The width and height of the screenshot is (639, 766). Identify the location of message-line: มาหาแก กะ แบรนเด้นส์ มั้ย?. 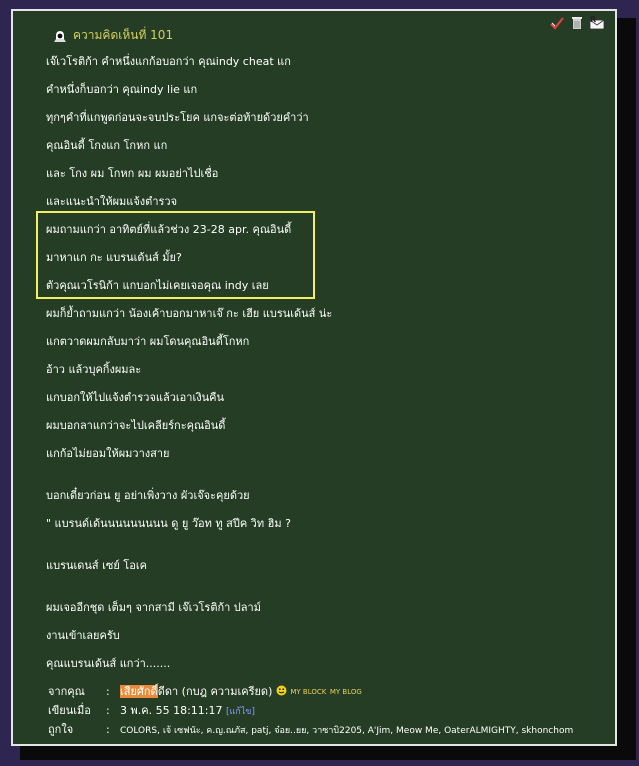
(114, 257).